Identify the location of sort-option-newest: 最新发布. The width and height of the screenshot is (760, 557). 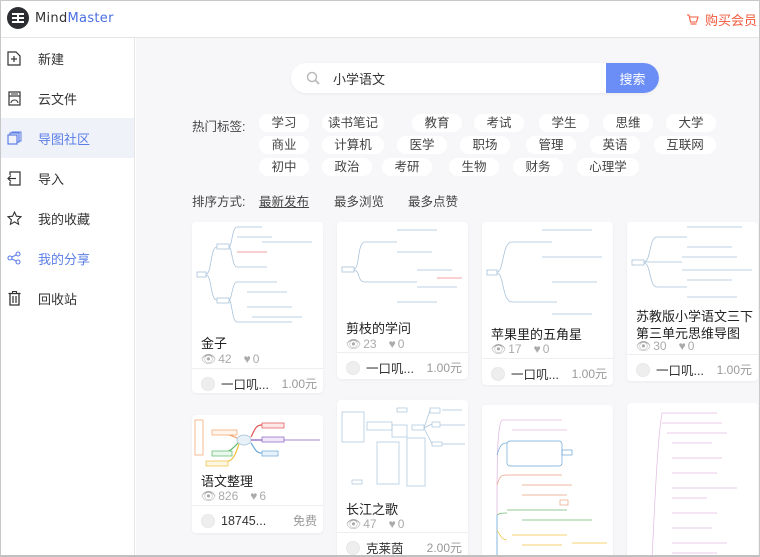
(284, 200).